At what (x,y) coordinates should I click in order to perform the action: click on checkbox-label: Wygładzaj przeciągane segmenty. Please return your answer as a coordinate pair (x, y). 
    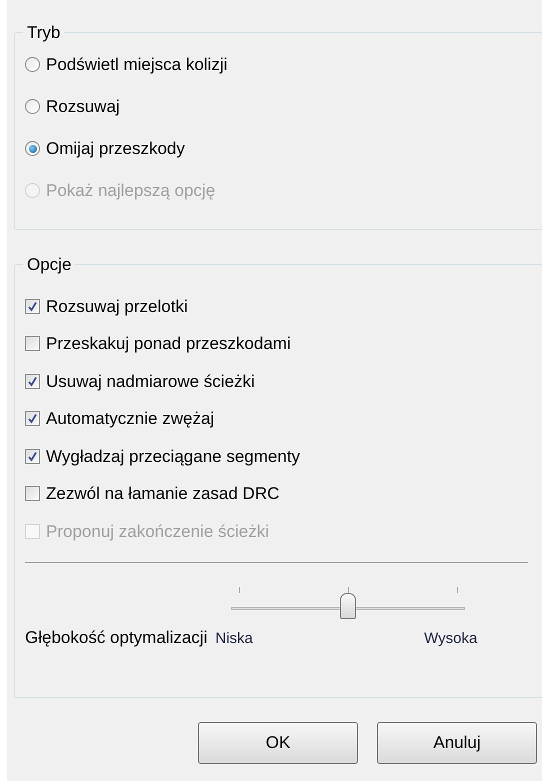
    Looking at the image, I should click on (173, 457).